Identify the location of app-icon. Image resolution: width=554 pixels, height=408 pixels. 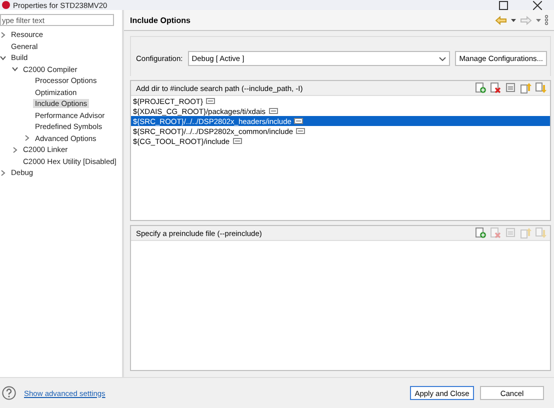
(6, 5).